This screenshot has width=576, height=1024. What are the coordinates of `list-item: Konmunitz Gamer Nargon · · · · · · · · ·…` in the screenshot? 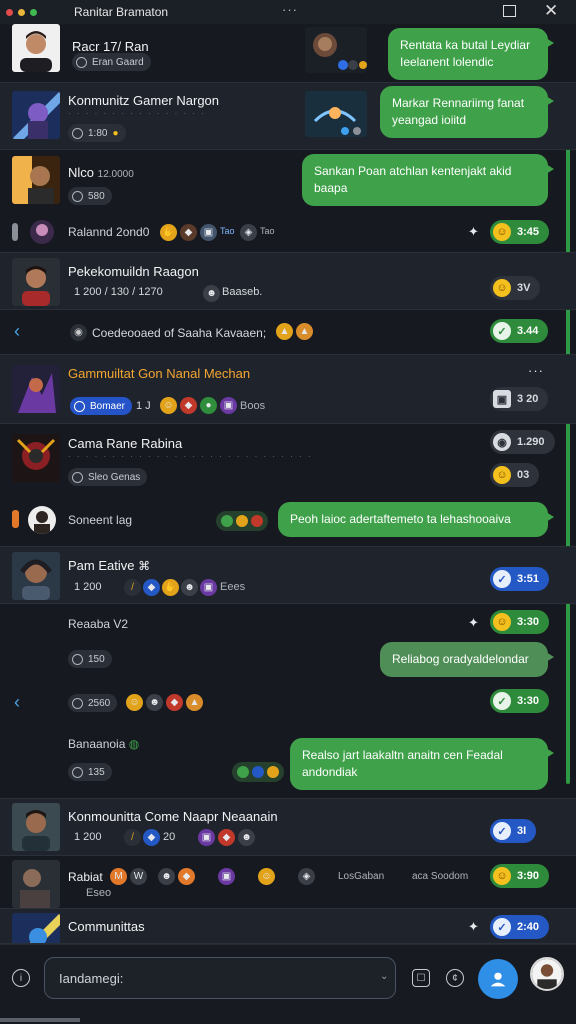 It's located at (288, 116).